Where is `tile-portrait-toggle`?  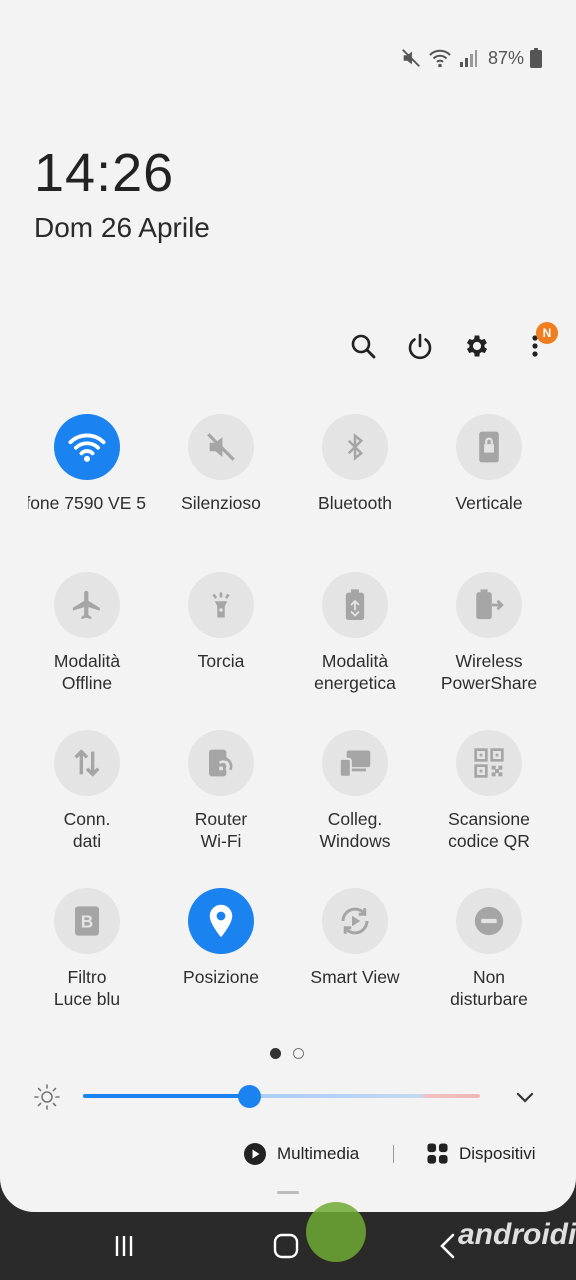
tile-portrait-toggle is located at coordinates (489, 447).